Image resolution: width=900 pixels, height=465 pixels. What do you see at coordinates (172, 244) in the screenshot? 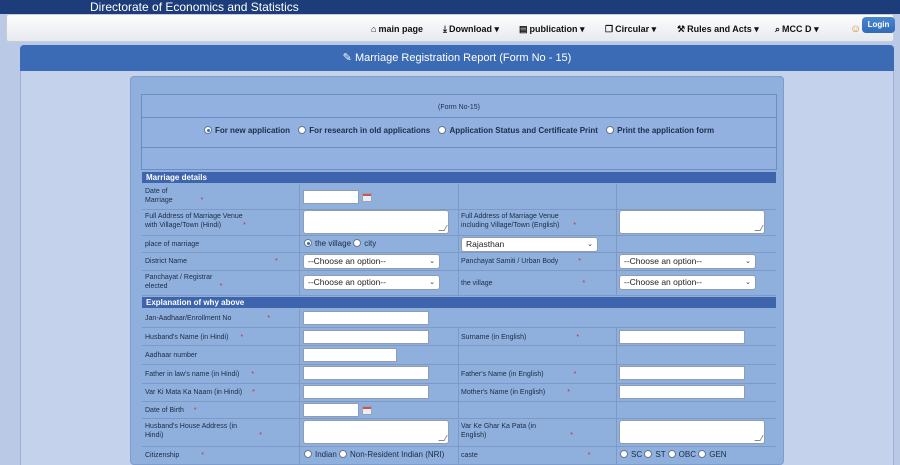
I see `place-of-marriage-label: place of marriage` at bounding box center [172, 244].